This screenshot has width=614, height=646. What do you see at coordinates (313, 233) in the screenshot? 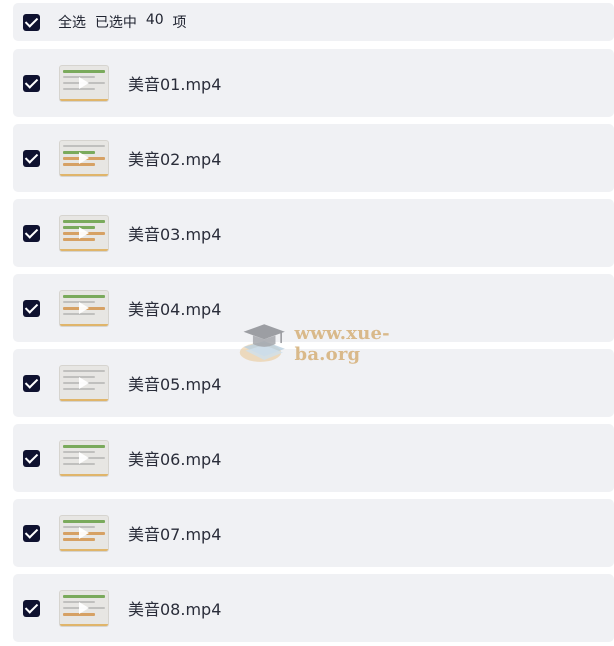
I see `file-row: 美音03.mp4` at bounding box center [313, 233].